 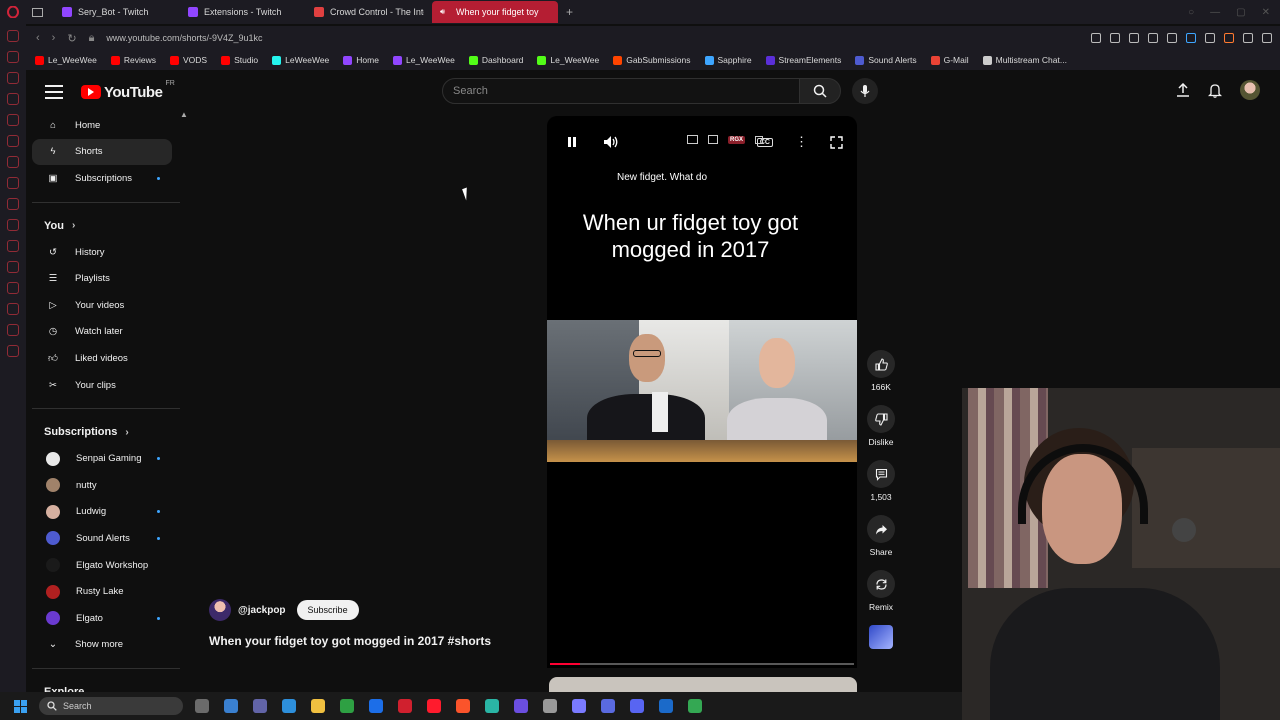 What do you see at coordinates (13, 12) in the screenshot?
I see `opera-logo-icon` at bounding box center [13, 12].